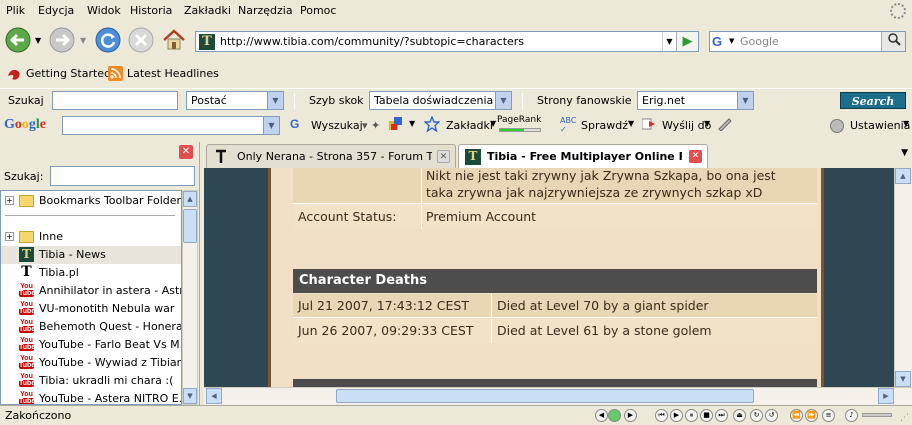 The height and width of the screenshot is (425, 912). What do you see at coordinates (828, 415) in the screenshot?
I see `media-list-icon: ≡` at bounding box center [828, 415].